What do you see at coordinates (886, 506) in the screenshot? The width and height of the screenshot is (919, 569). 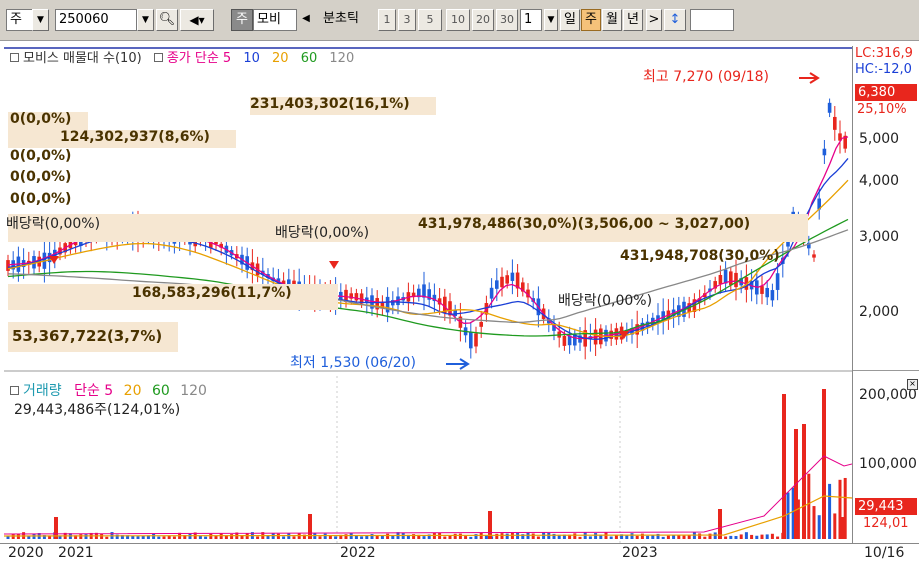 I see `volume-value-tag: 29,443` at bounding box center [886, 506].